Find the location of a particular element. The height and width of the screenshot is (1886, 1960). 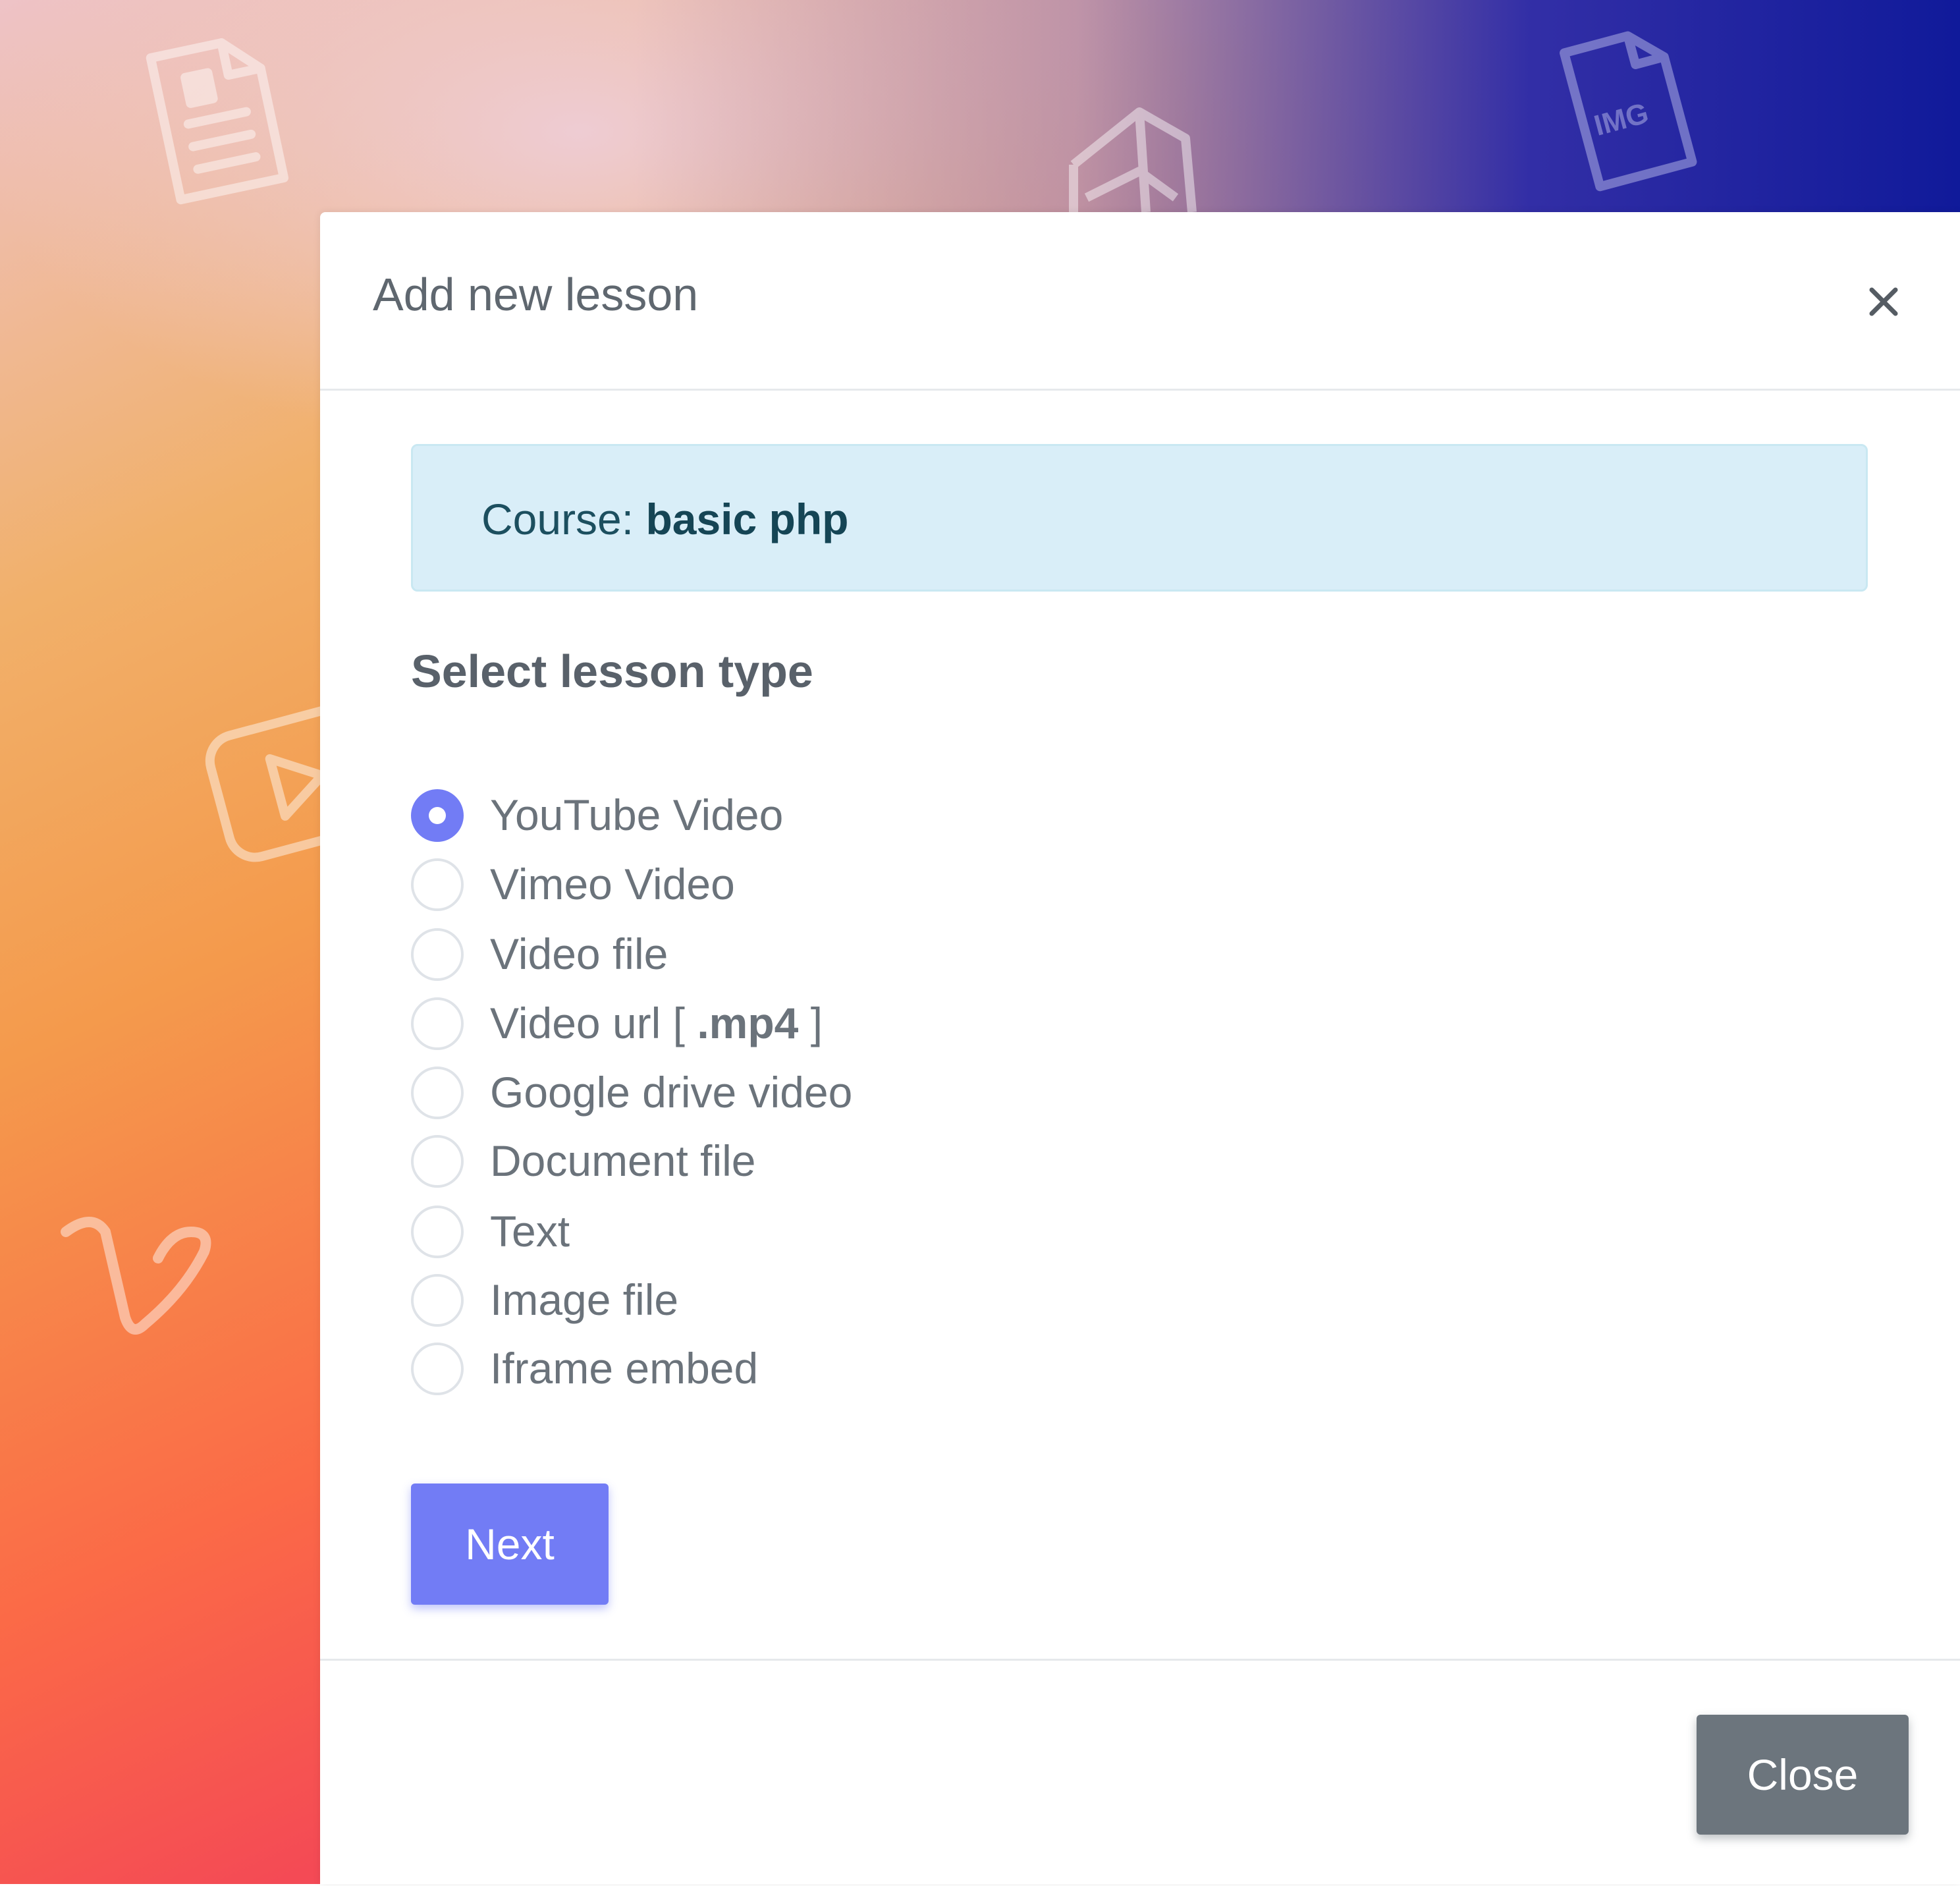

lesson-type-video-url: Video url [ .mp4 ] is located at coordinates (839, 1023).